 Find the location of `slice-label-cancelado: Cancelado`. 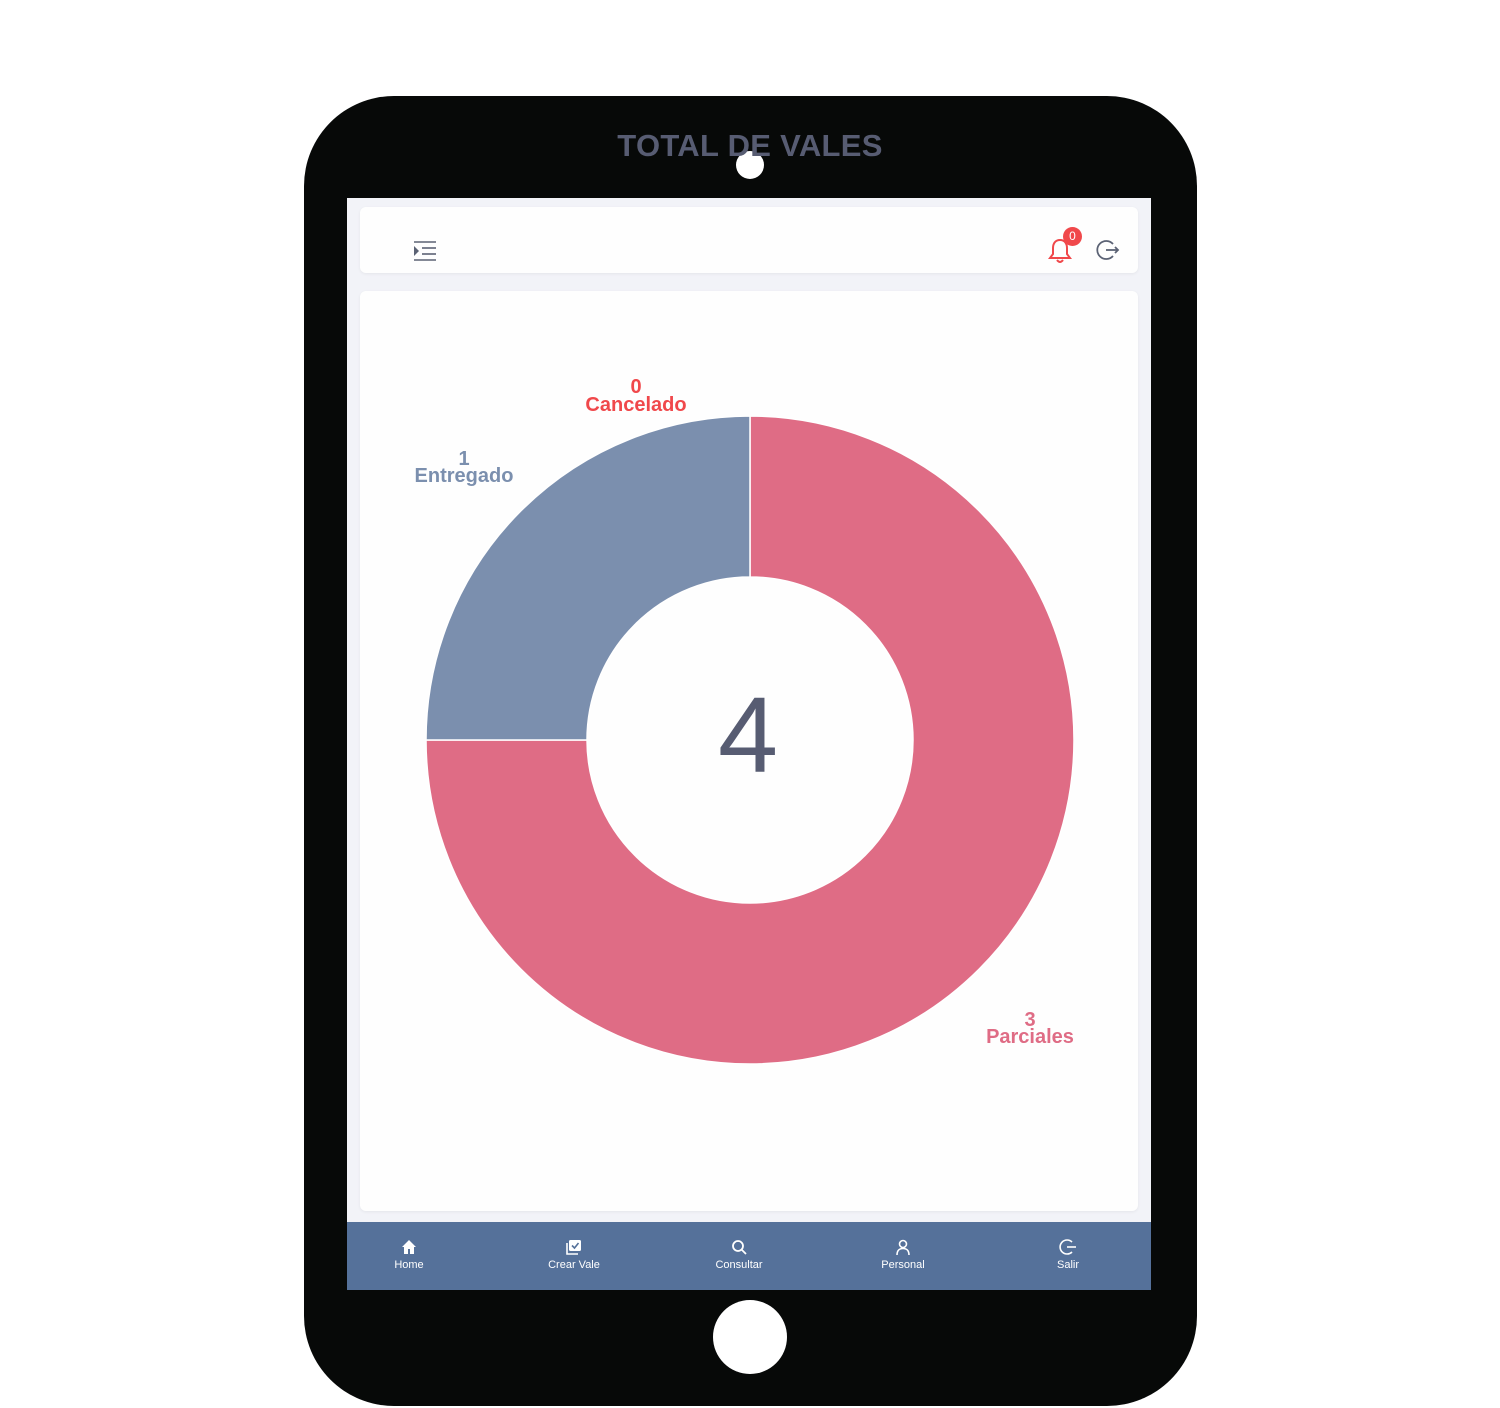

slice-label-cancelado: Cancelado is located at coordinates (635, 405).